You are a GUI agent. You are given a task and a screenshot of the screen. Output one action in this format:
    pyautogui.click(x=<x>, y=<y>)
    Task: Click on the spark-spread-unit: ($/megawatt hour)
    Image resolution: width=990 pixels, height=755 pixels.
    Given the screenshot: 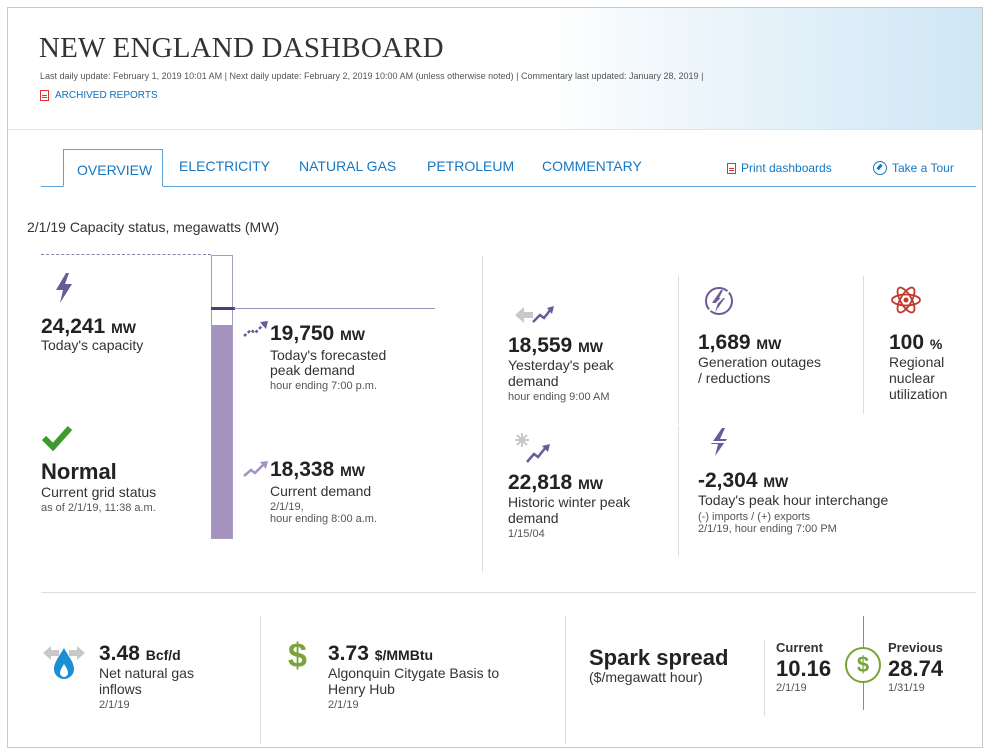 What is the action you would take?
    pyautogui.click(x=646, y=677)
    